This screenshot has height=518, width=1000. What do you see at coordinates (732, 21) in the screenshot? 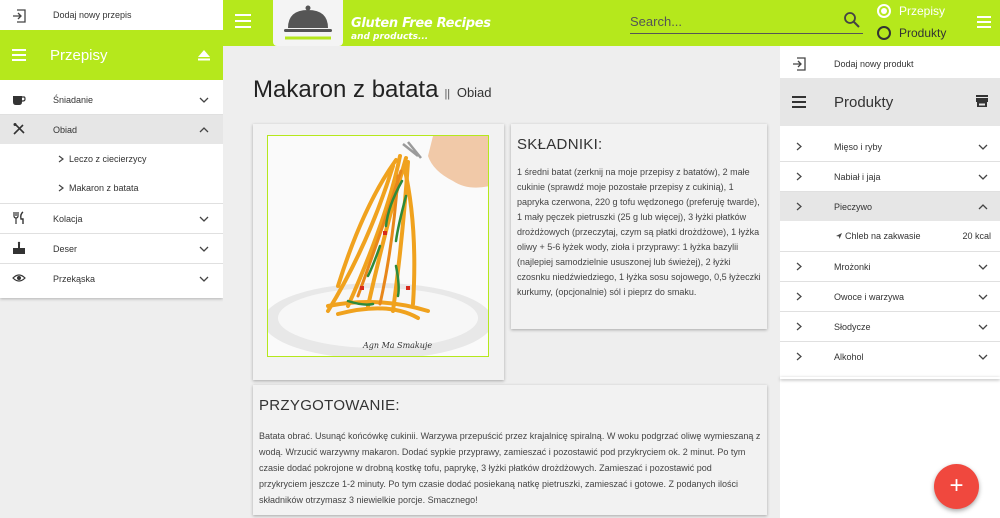
I see `search-input` at bounding box center [732, 21].